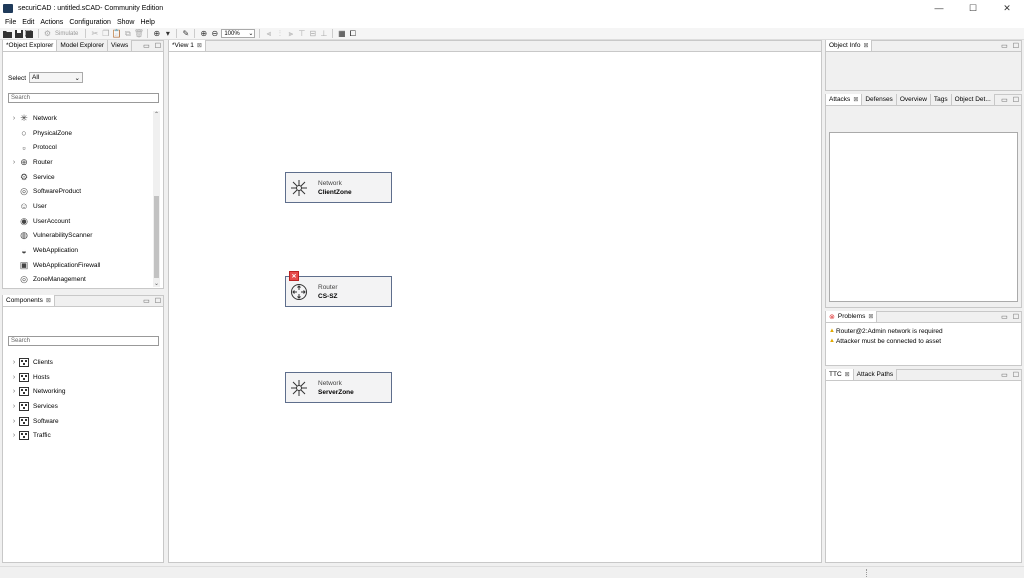  I want to click on minimize-button: —, so click(939, 8).